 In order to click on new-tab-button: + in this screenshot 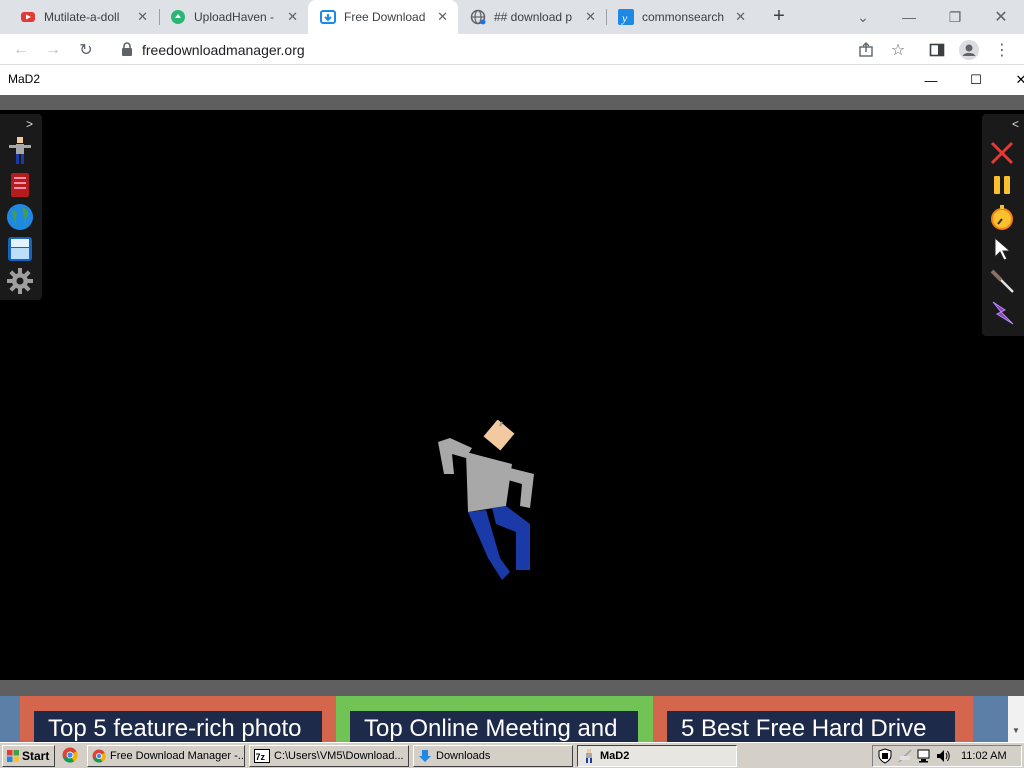, I will do `click(779, 16)`.